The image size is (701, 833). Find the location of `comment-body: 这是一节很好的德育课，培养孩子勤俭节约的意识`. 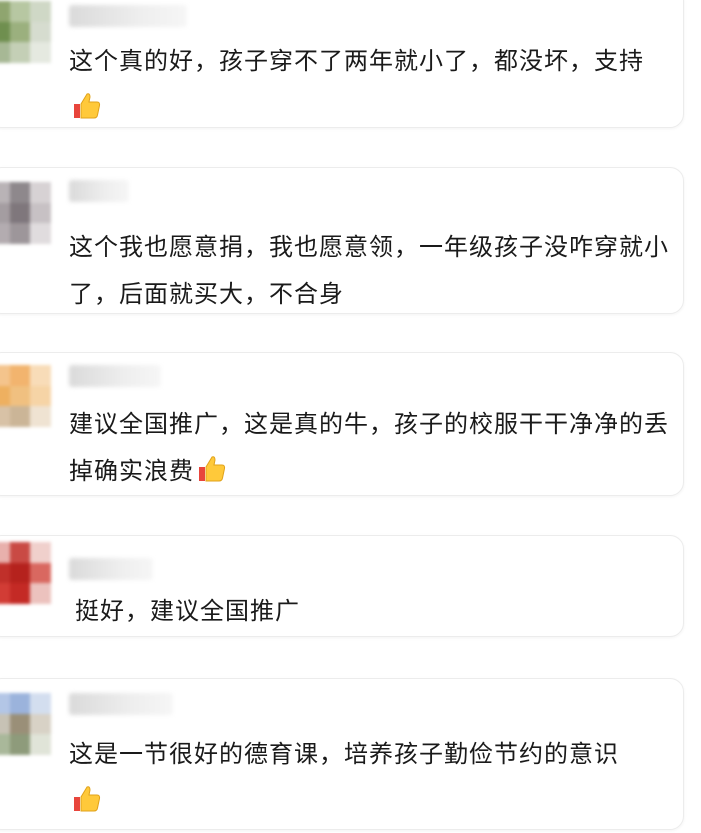

comment-body: 这是一节很好的德育课，培养孩子勤俭节约的意识 is located at coordinates (344, 754).